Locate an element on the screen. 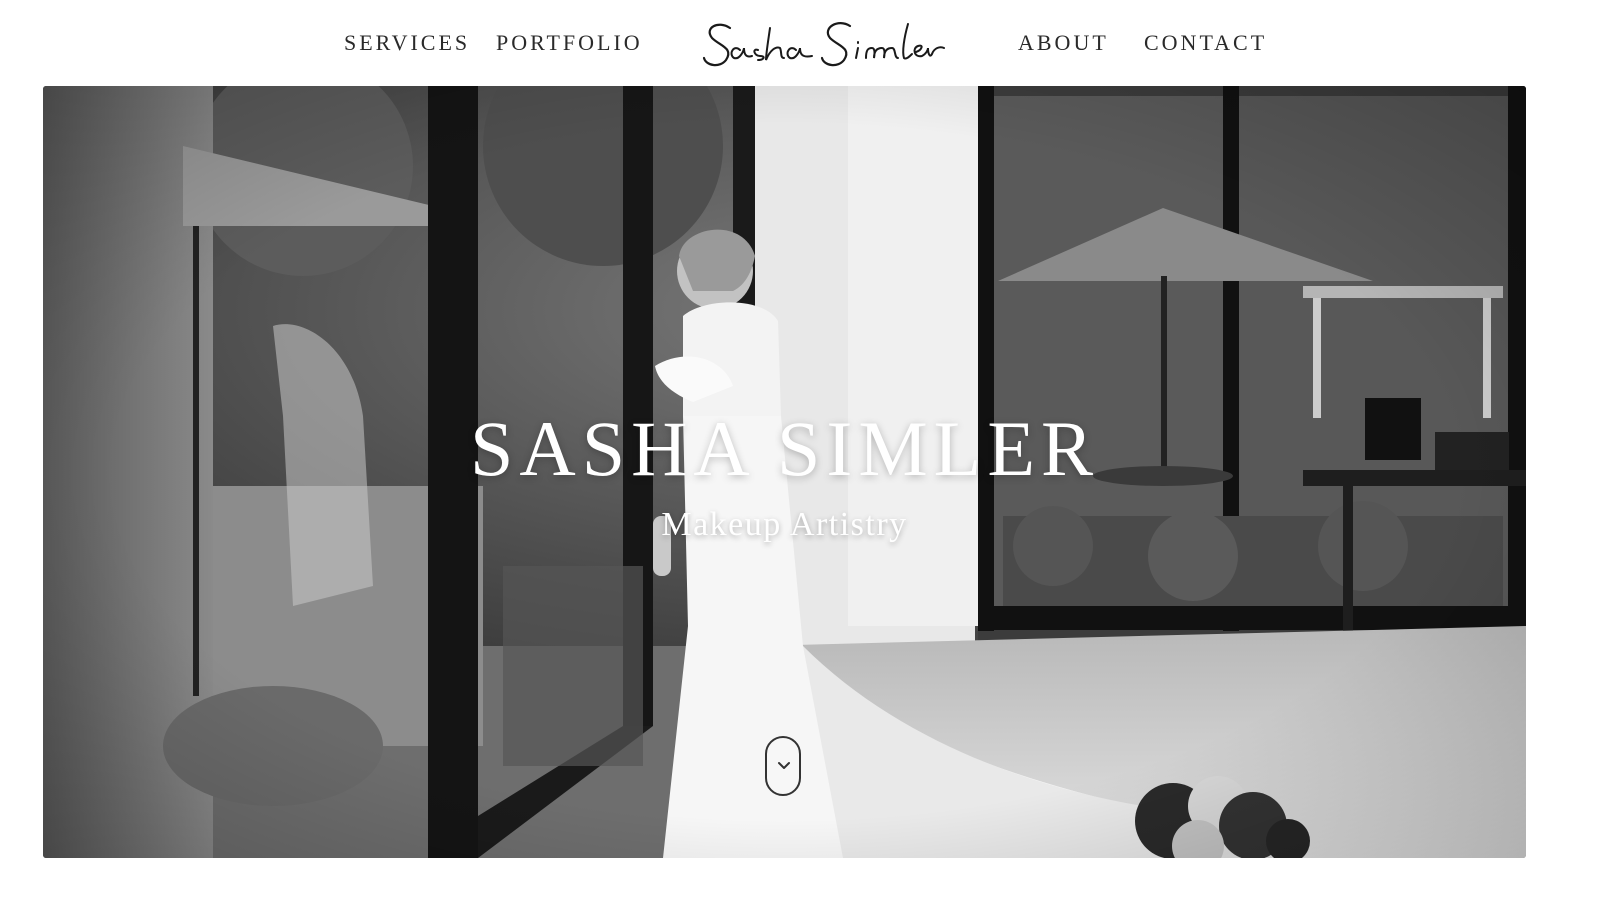 The width and height of the screenshot is (1600, 900). nav-services-link: SERVICES is located at coordinates (407, 43).